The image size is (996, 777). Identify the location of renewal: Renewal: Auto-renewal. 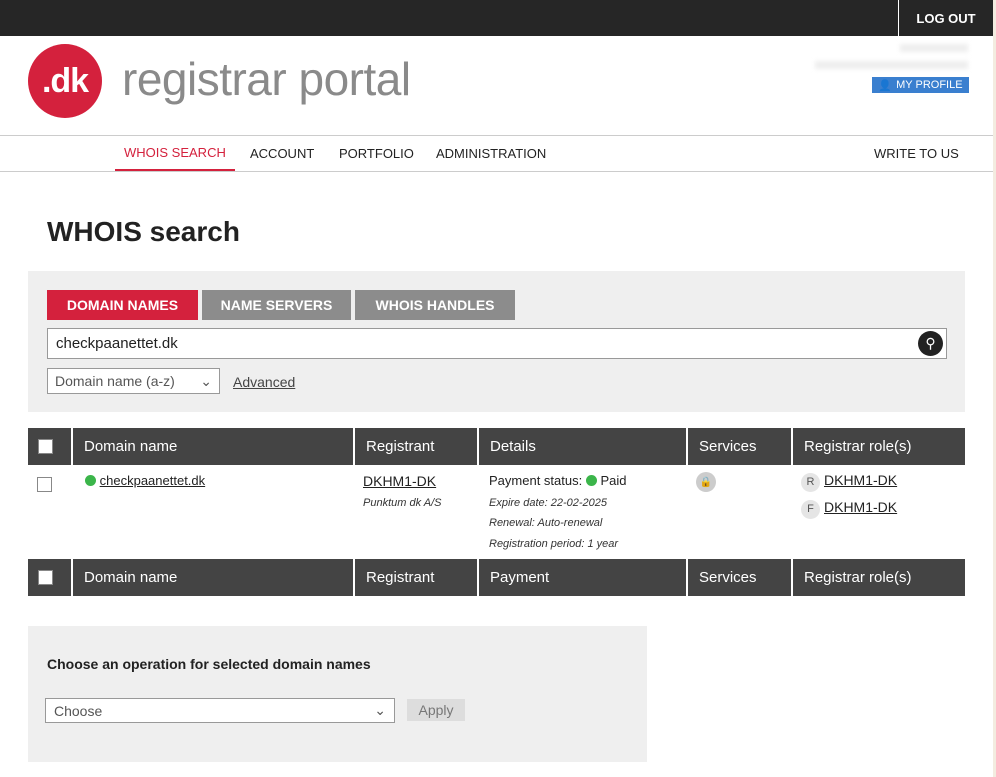
(546, 523).